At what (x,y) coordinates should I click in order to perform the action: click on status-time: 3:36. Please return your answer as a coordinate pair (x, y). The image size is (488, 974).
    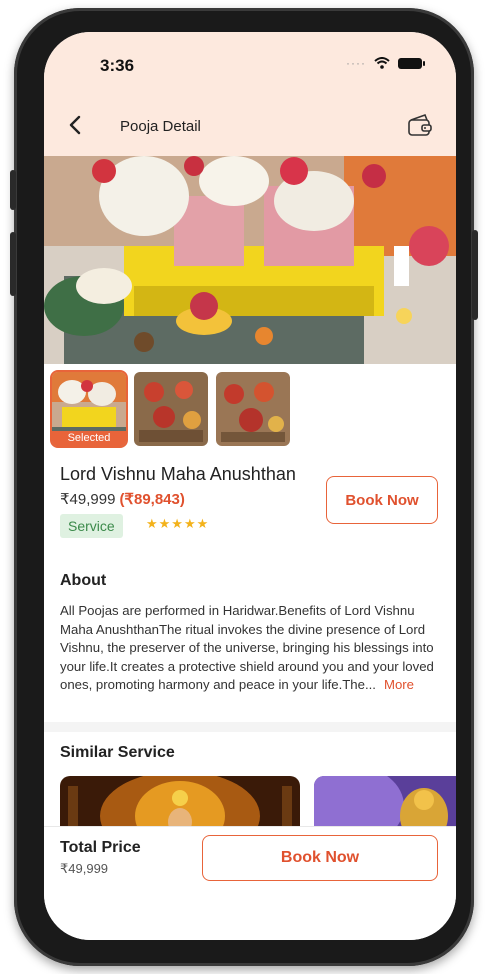
    Looking at the image, I should click on (117, 65).